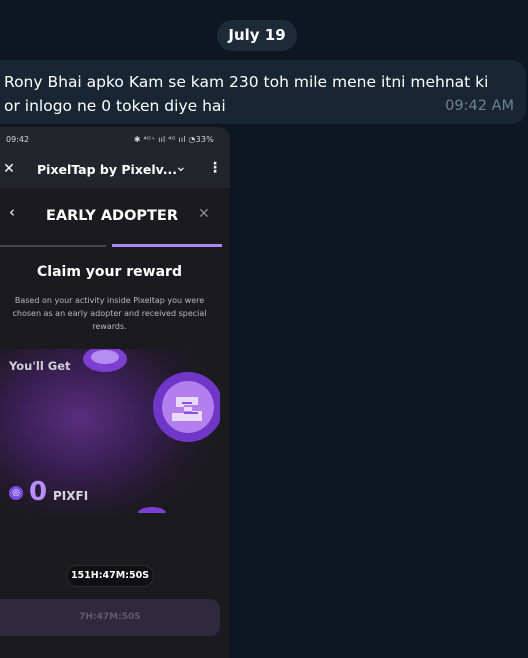 This screenshot has height=658, width=528. I want to click on chevron-left-icon: ‹, so click(12, 212).